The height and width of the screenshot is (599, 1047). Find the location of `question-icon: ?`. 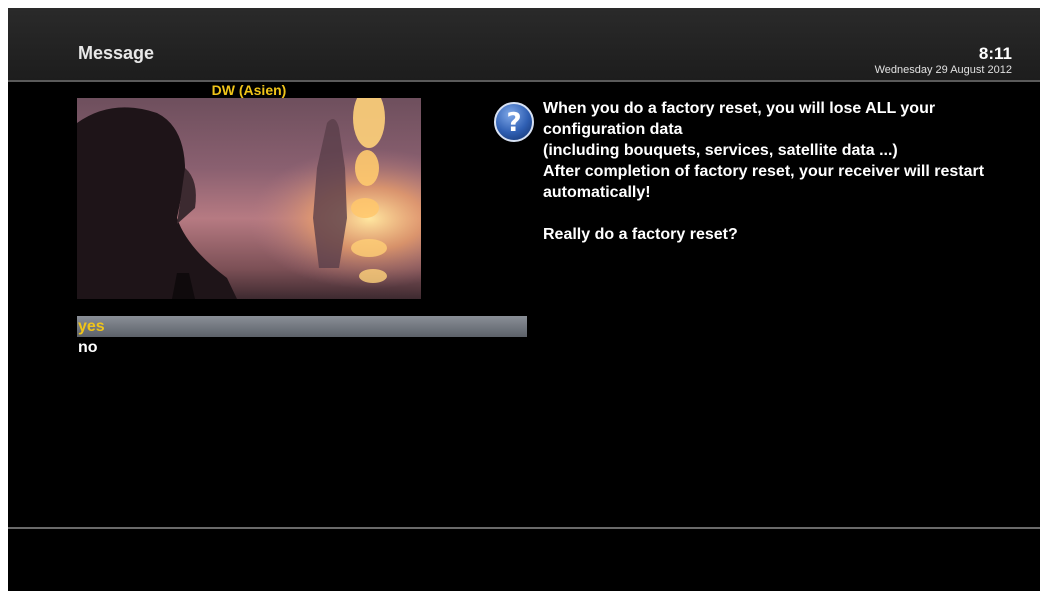

question-icon: ? is located at coordinates (514, 122).